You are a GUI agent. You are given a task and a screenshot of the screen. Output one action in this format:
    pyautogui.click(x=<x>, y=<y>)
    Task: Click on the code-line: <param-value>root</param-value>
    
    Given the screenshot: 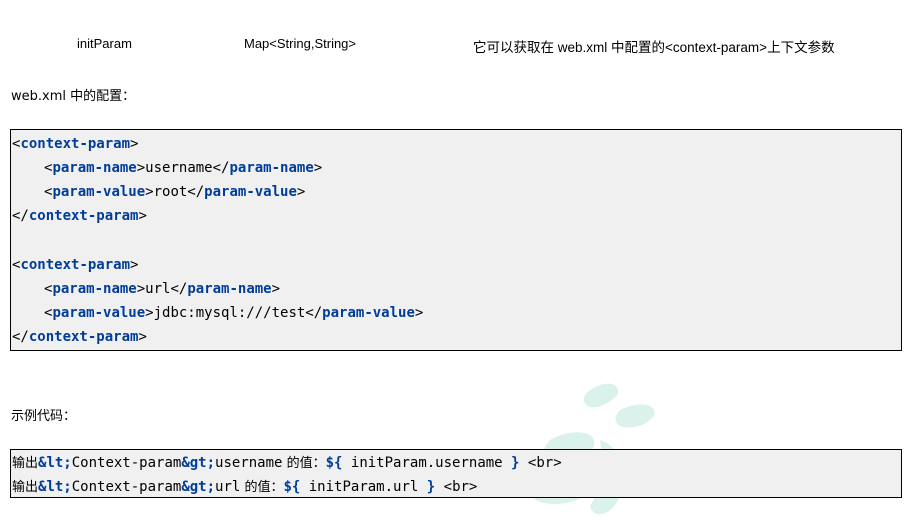 What is the action you would take?
    pyautogui.click(x=175, y=192)
    